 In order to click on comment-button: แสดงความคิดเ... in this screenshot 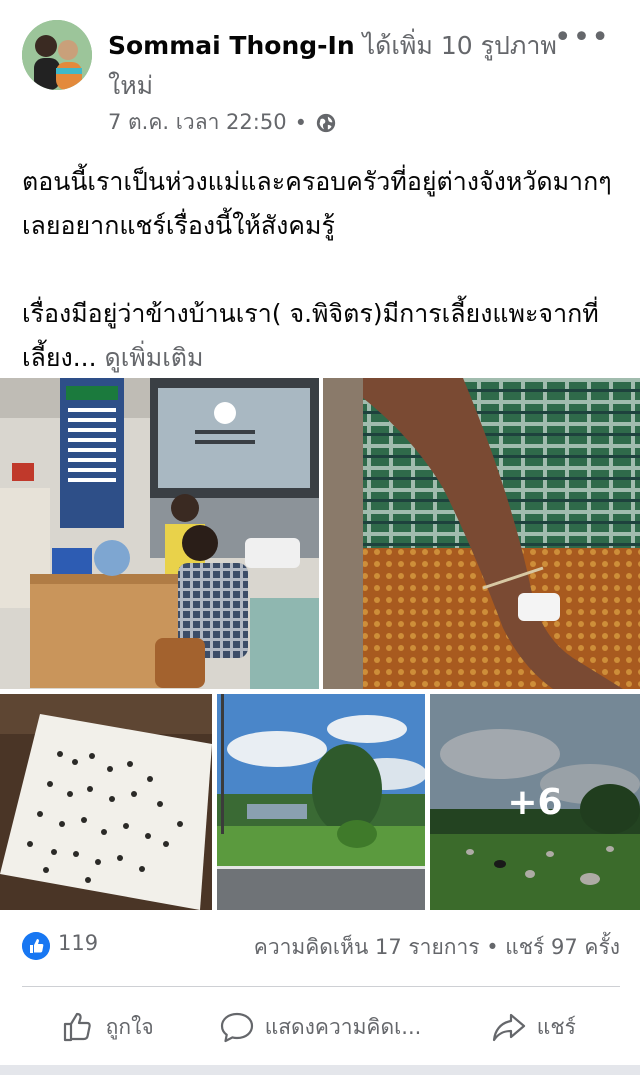, I will do `click(319, 1027)`.